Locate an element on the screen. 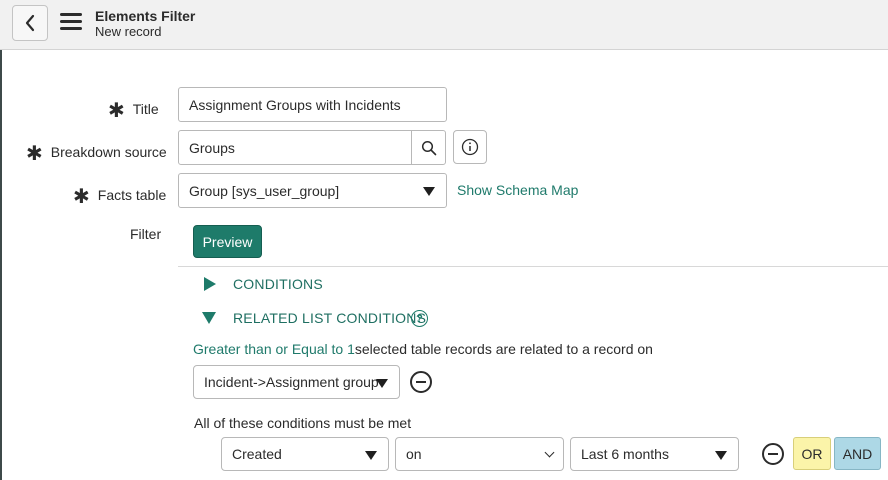 Image resolution: width=888 pixels, height=480 pixels. help-icon: ? is located at coordinates (419, 318).